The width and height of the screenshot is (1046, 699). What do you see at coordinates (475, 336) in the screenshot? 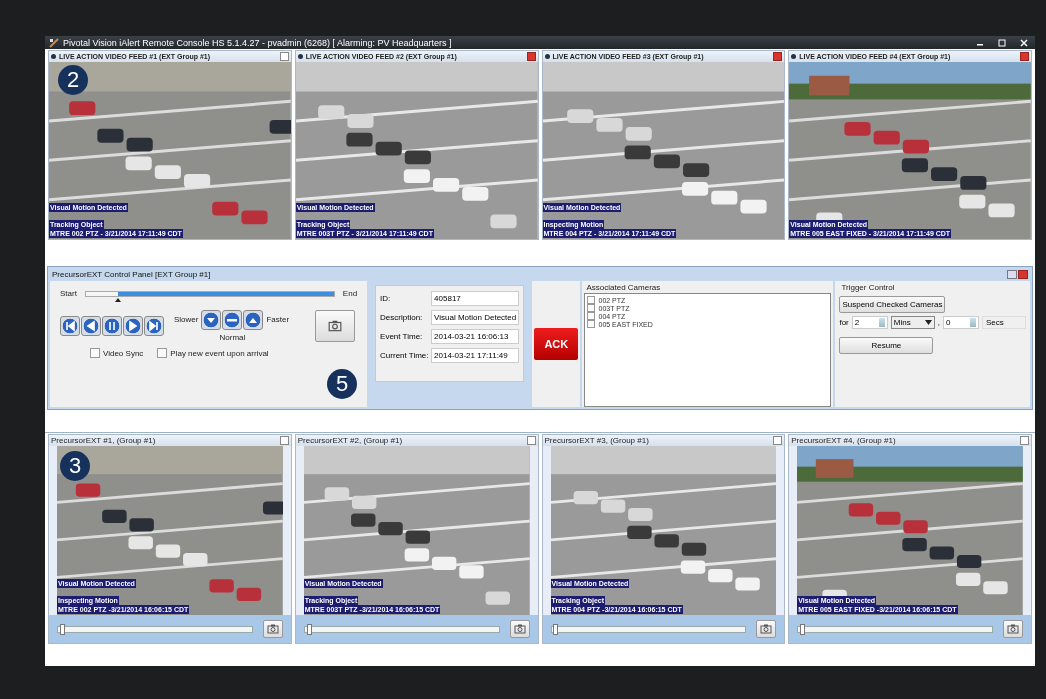
I see `event-field: 2014-03-21 16:06:13` at bounding box center [475, 336].